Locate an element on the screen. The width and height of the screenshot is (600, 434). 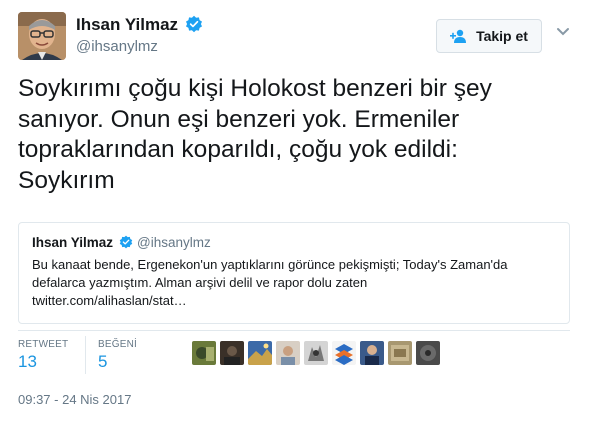
author-avatar is located at coordinates (42, 36).